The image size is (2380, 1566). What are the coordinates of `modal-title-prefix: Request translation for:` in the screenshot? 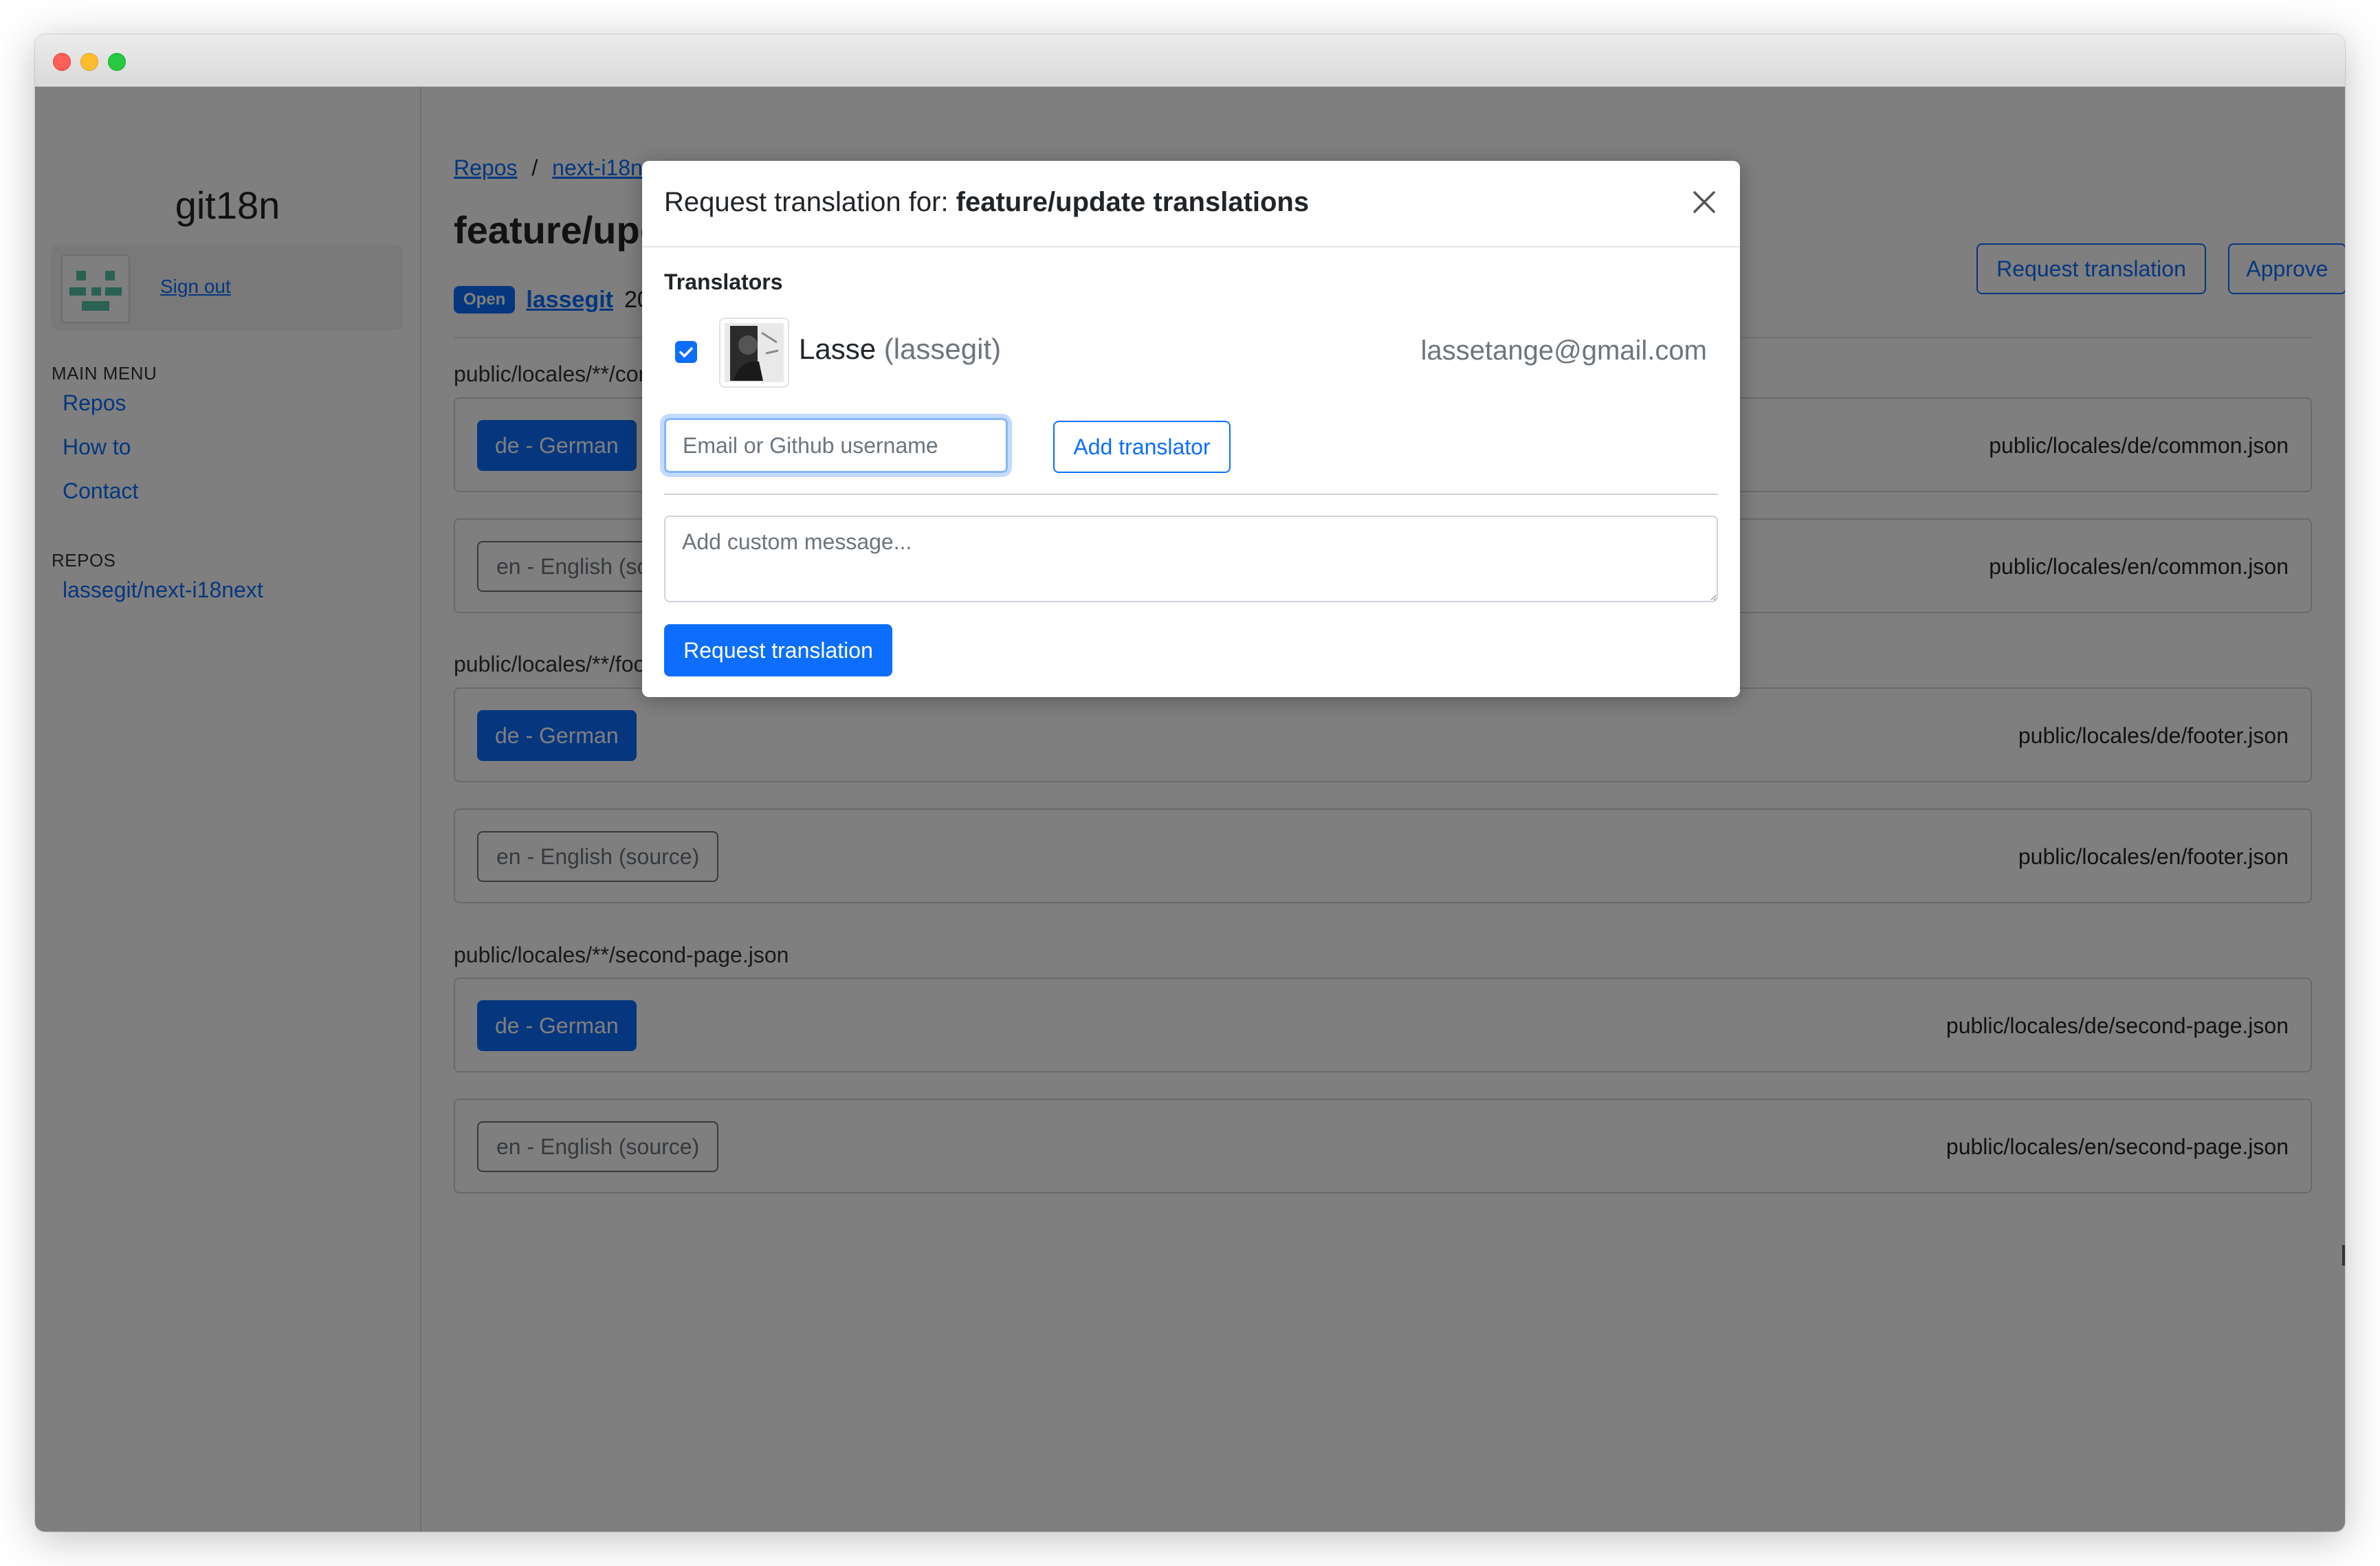 It's located at (810, 202).